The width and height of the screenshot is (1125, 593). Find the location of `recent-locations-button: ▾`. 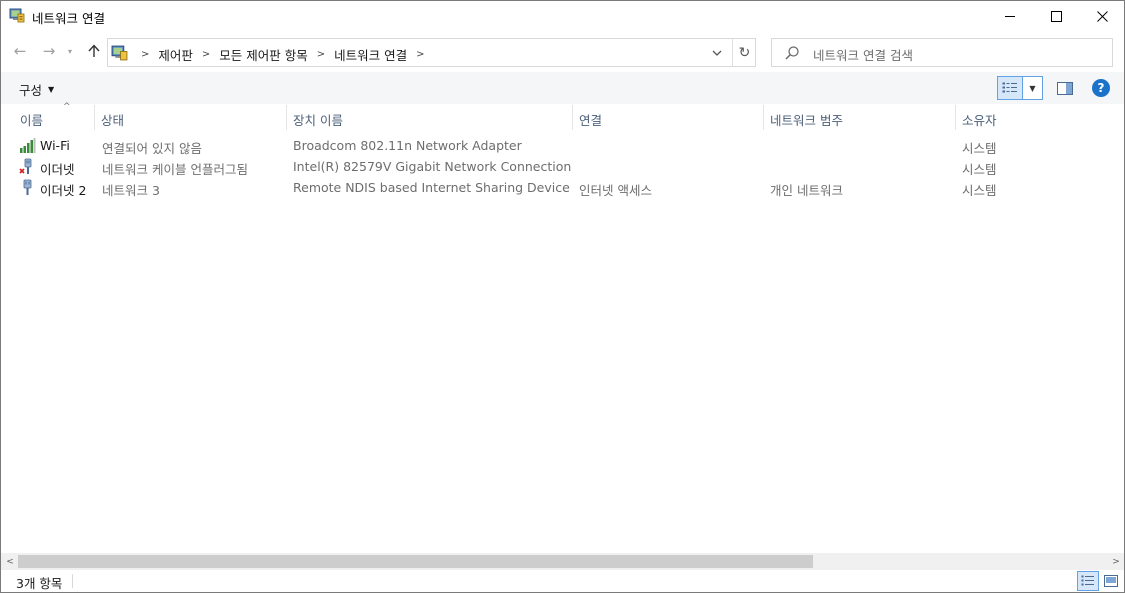

recent-locations-button: ▾ is located at coordinates (70, 51).